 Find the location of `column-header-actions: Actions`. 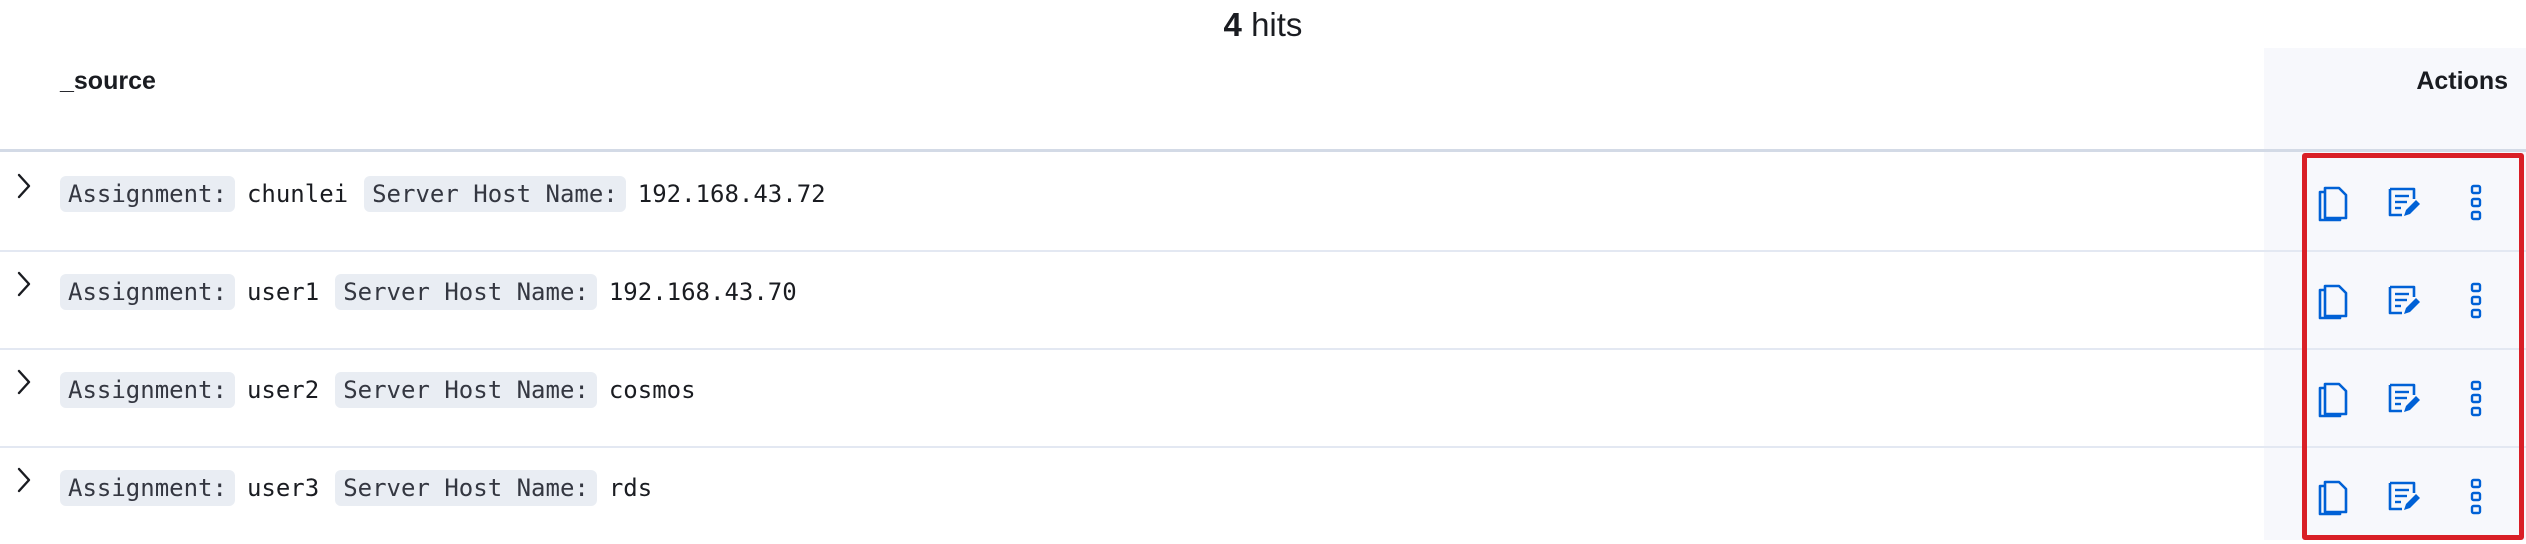

column-header-actions: Actions is located at coordinates (2462, 81).